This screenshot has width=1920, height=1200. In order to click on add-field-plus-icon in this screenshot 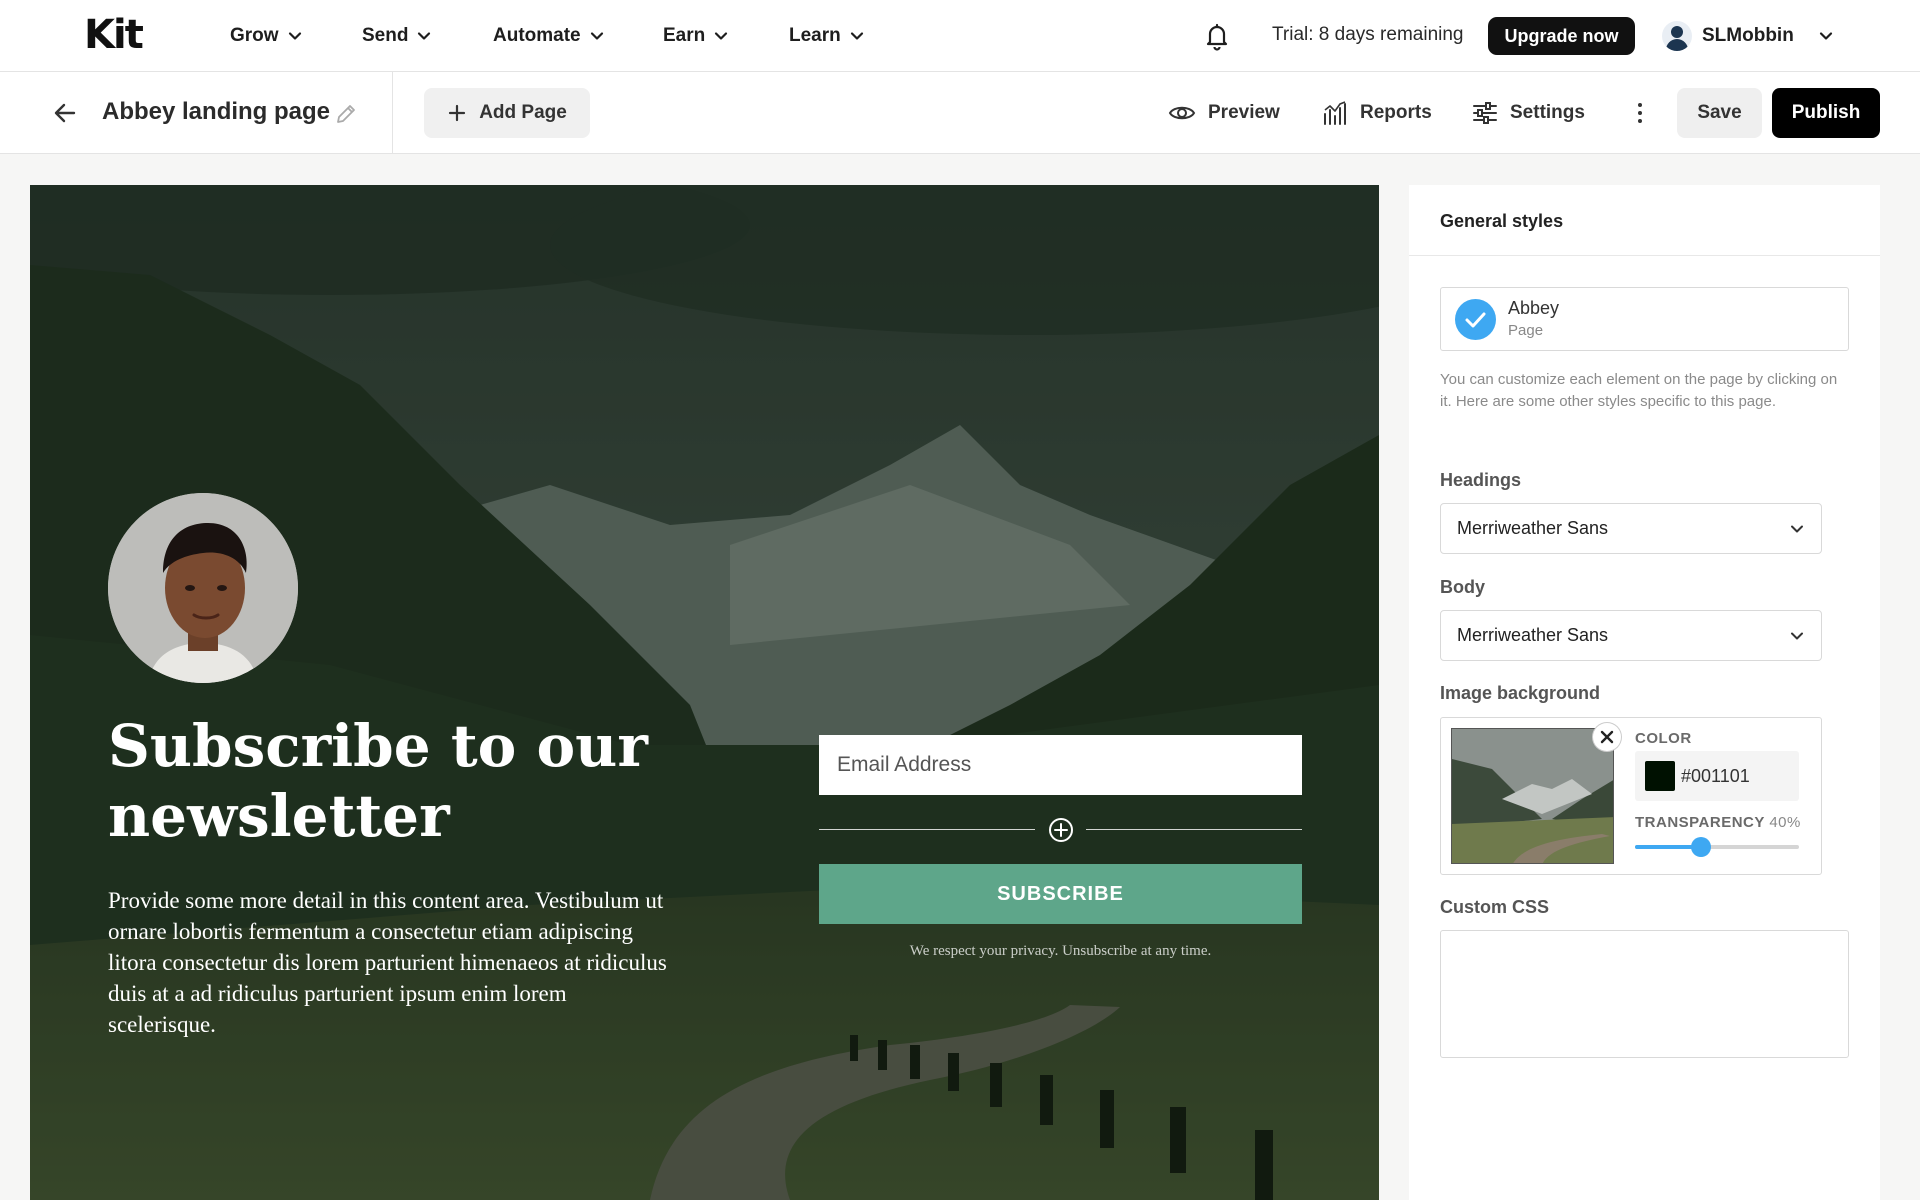, I will do `click(1061, 830)`.